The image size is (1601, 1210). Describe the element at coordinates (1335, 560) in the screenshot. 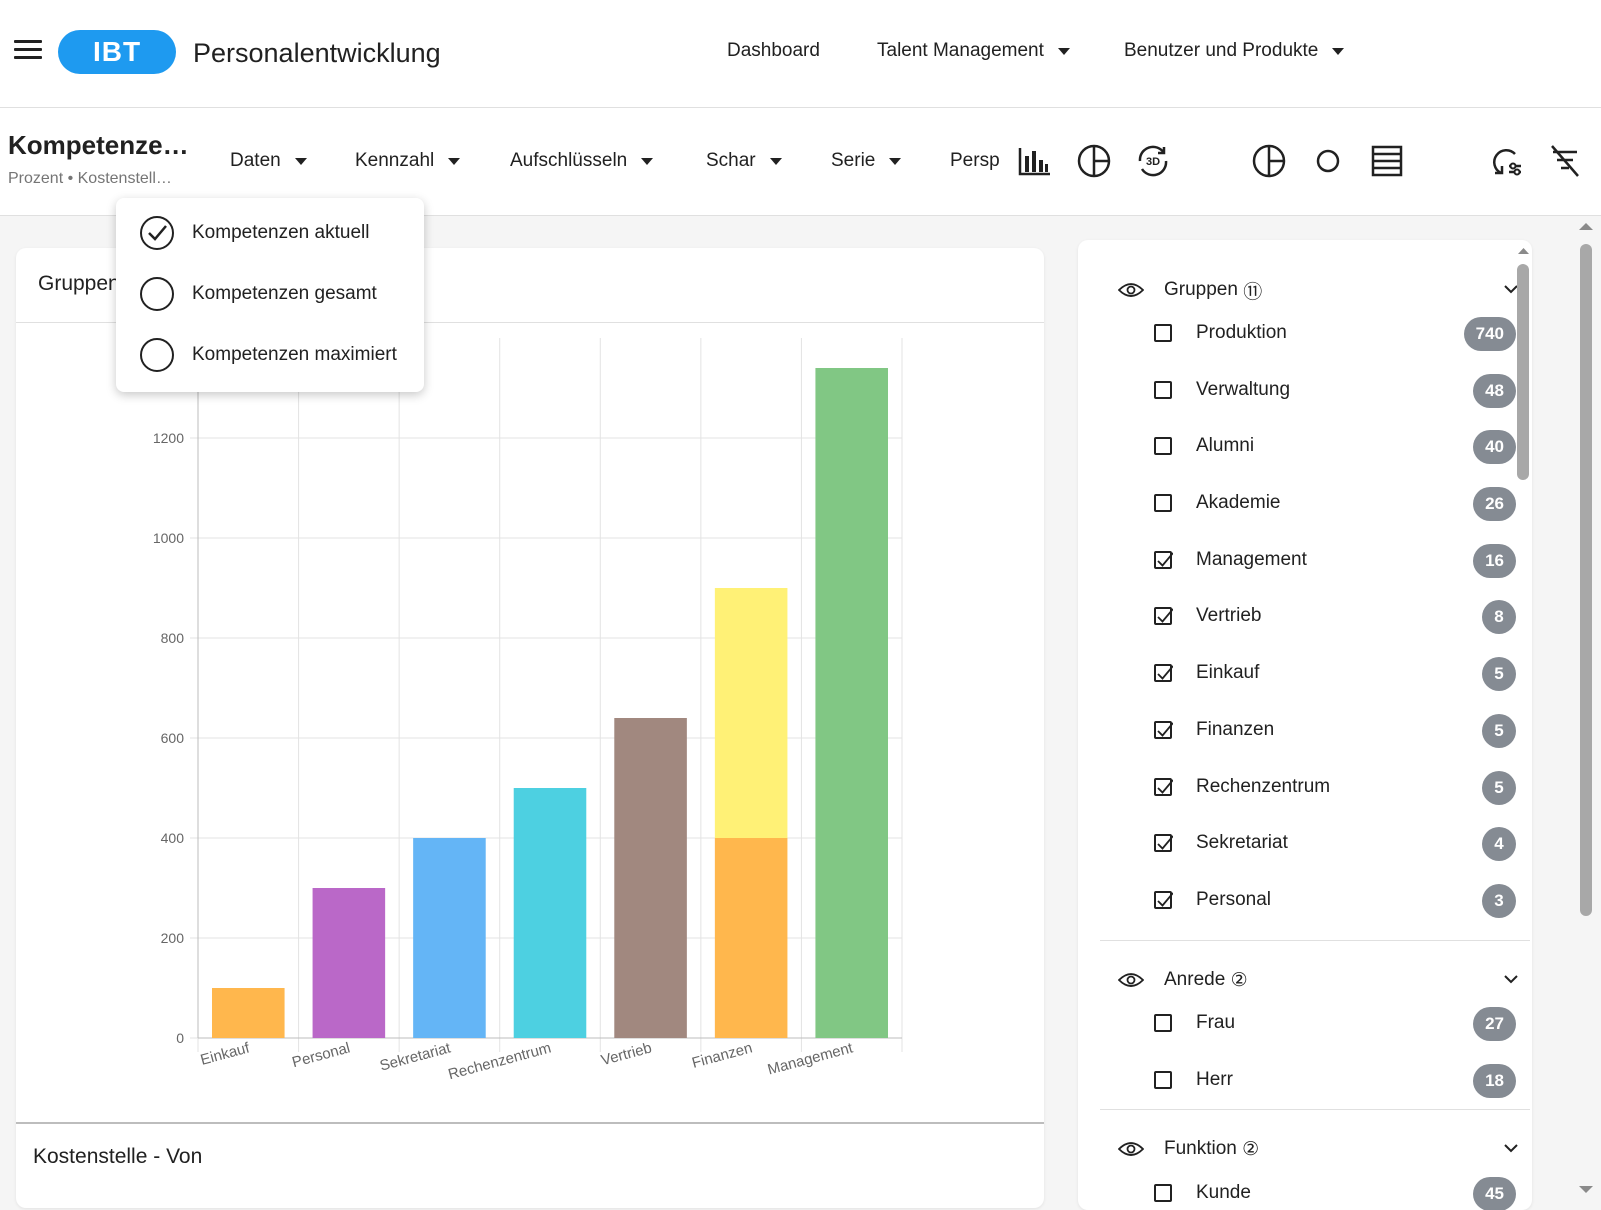

I see `filter-row: Management 16` at that location.